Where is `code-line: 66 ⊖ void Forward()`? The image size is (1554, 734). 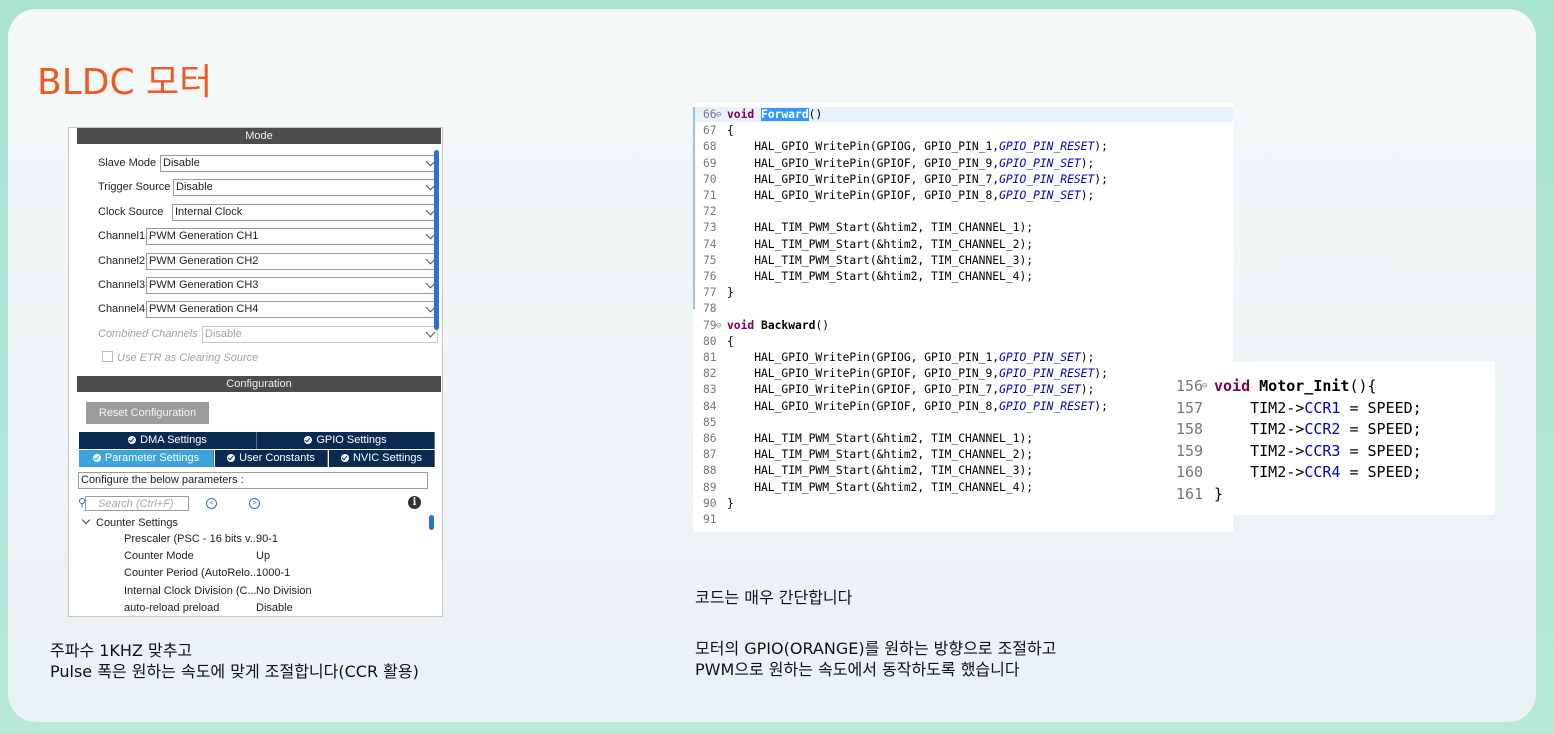 code-line: 66 ⊖ void Forward() is located at coordinates (963, 114).